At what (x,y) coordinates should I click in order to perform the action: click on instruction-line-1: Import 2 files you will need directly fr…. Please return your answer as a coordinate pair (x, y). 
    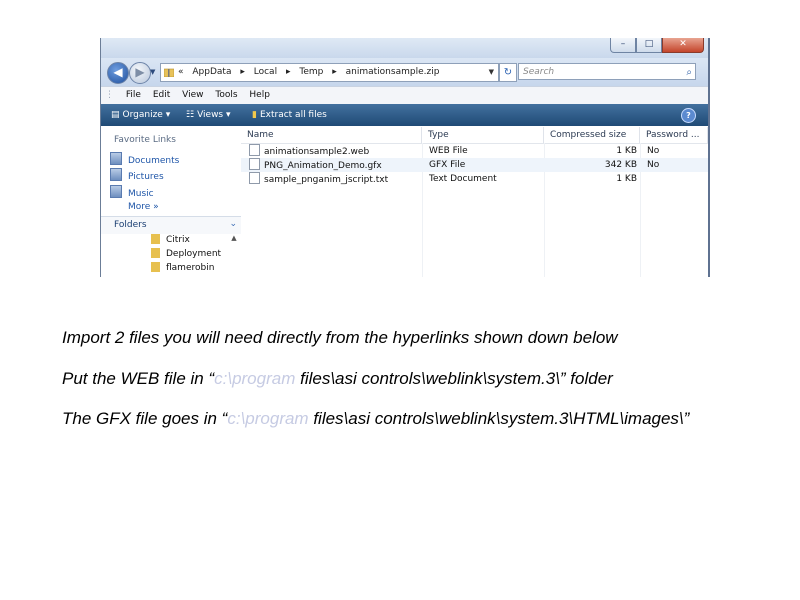
    Looking at the image, I should click on (340, 337).